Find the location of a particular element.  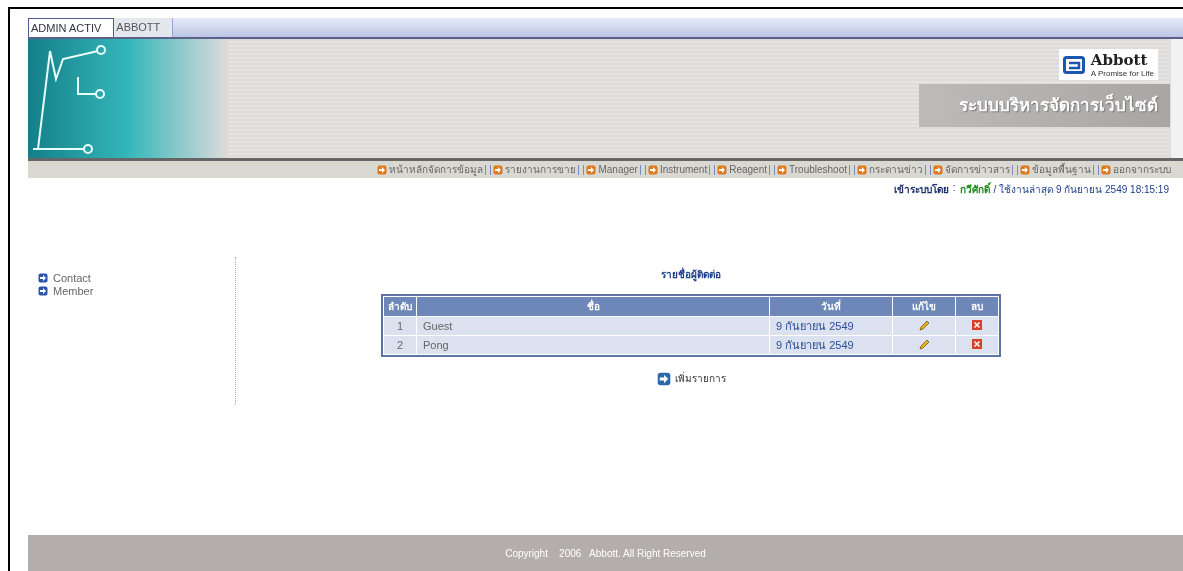

column-header: ลำดับ is located at coordinates (400, 306).